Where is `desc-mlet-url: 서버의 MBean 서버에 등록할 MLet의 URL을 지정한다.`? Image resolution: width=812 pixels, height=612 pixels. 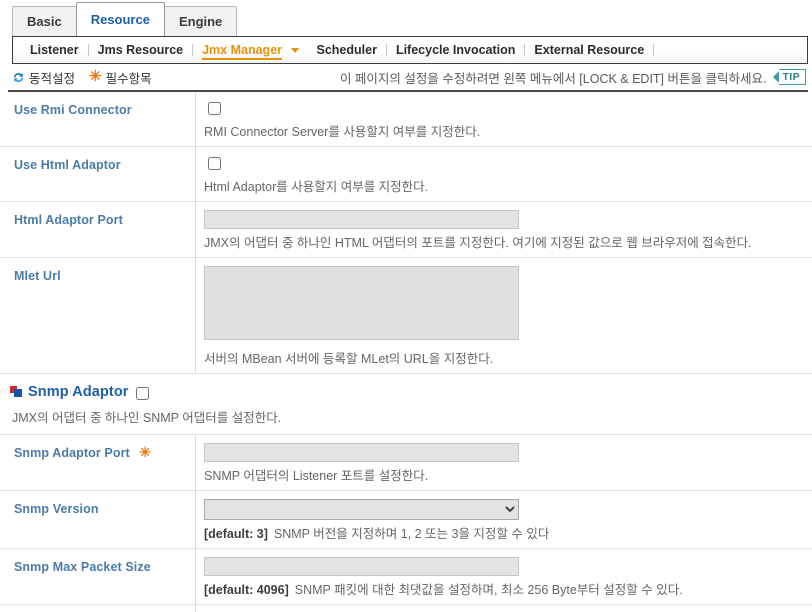
desc-mlet-url: 서버의 MBean 서버에 등록할 MLet의 URL을 지정한다. is located at coordinates (349, 359).